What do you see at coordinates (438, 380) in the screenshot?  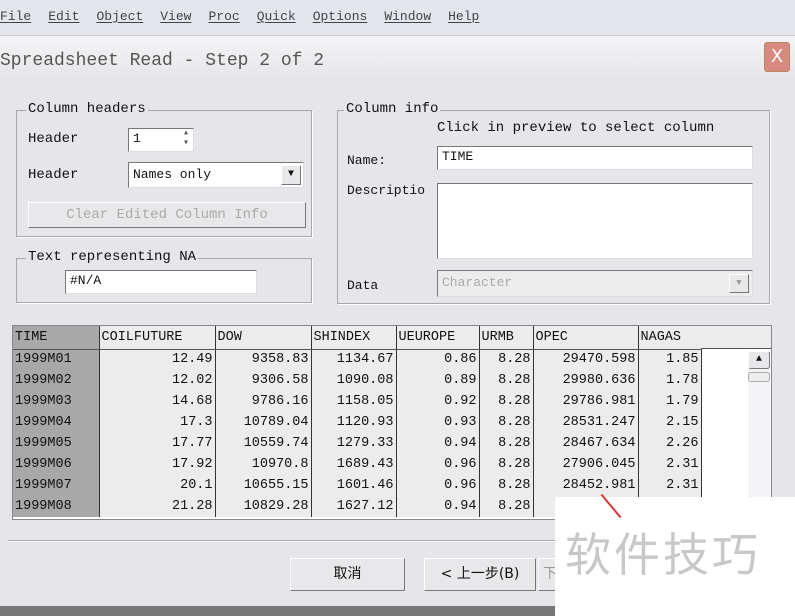 I see `cell-ueurope: 0.89` at bounding box center [438, 380].